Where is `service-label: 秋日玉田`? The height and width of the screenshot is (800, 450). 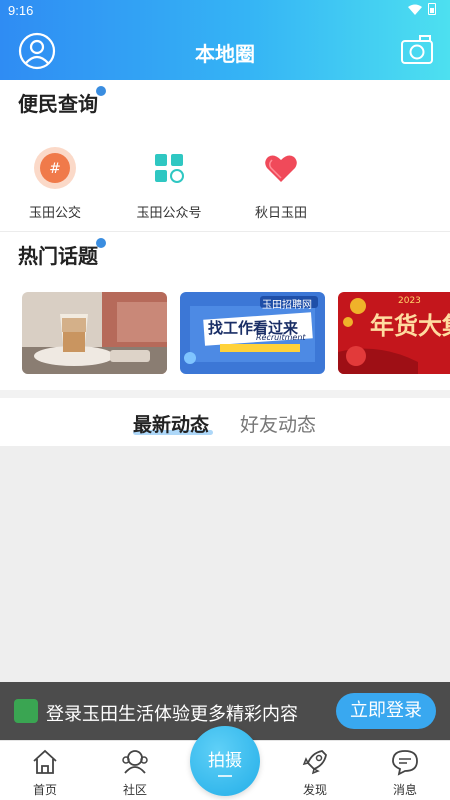
service-label: 秋日玉田 is located at coordinates (280, 213).